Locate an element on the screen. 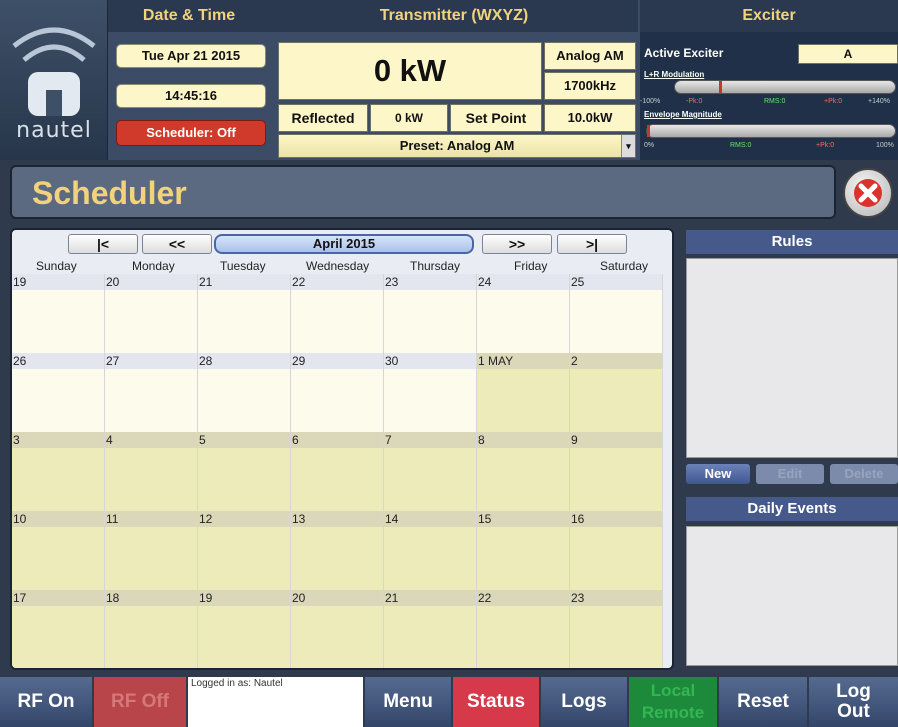 This screenshot has width=898, height=727. scheduler-status-badge: Scheduler: Off is located at coordinates (191, 133).